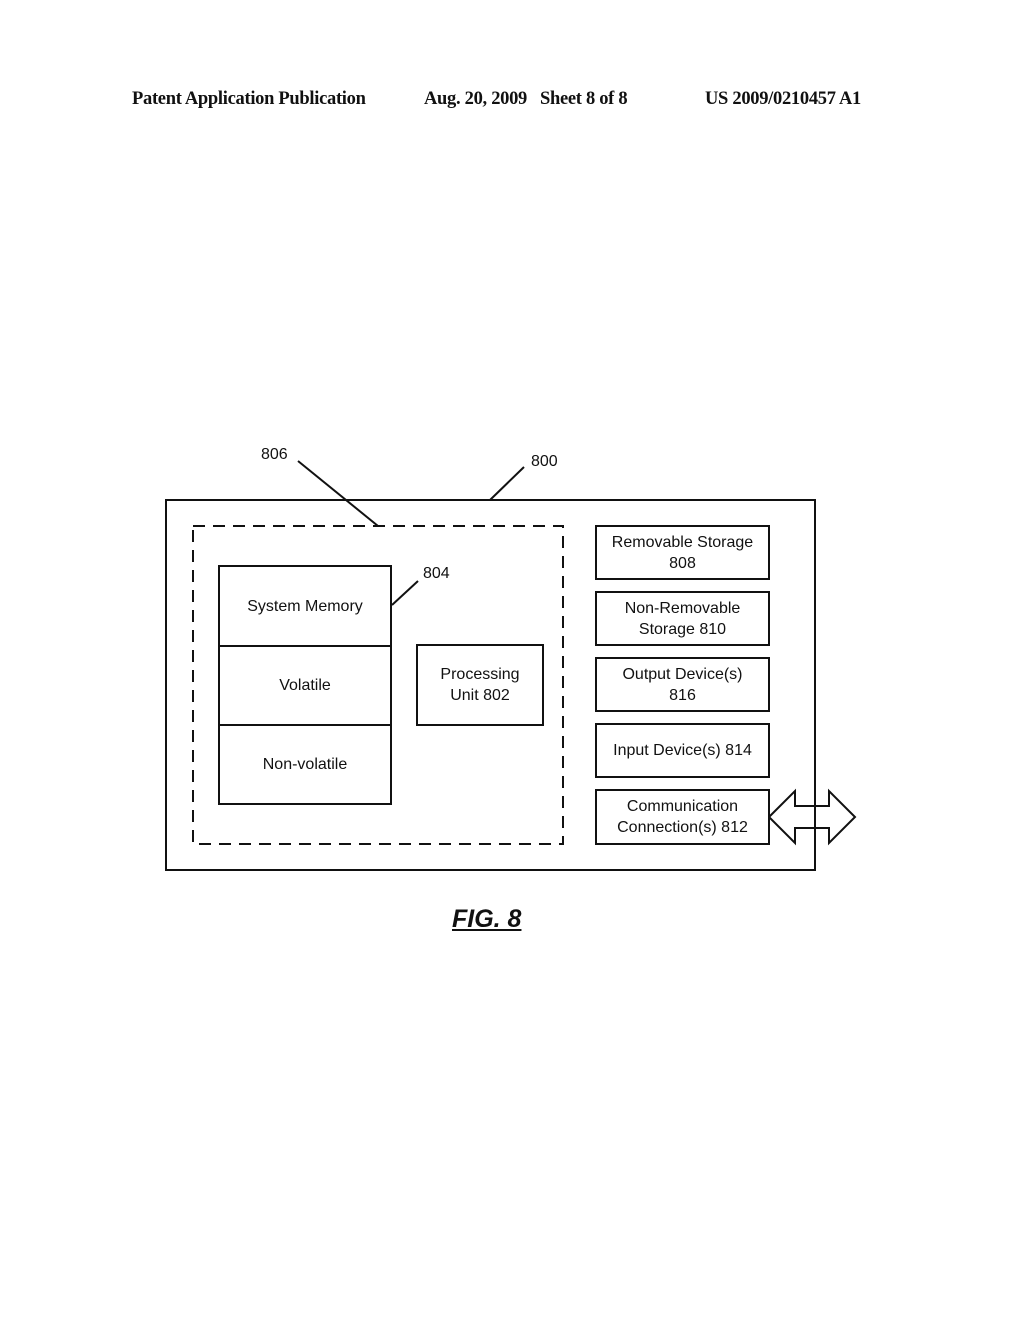 This screenshot has height=1320, width=1024. I want to click on non-removable-storage-box: Non-Removable Storage 810, so click(682, 618).